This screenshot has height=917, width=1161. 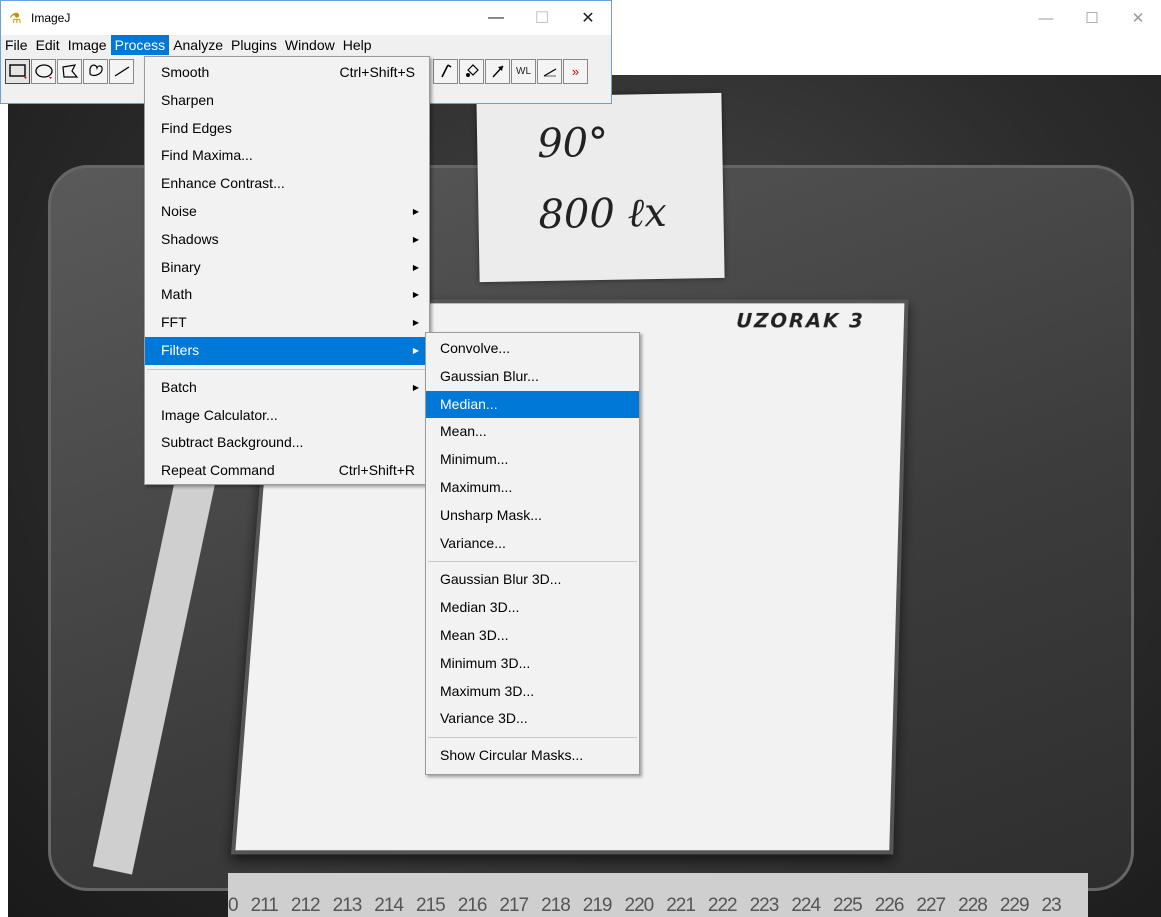 I want to click on menu-item-label: Noise, so click(x=179, y=210).